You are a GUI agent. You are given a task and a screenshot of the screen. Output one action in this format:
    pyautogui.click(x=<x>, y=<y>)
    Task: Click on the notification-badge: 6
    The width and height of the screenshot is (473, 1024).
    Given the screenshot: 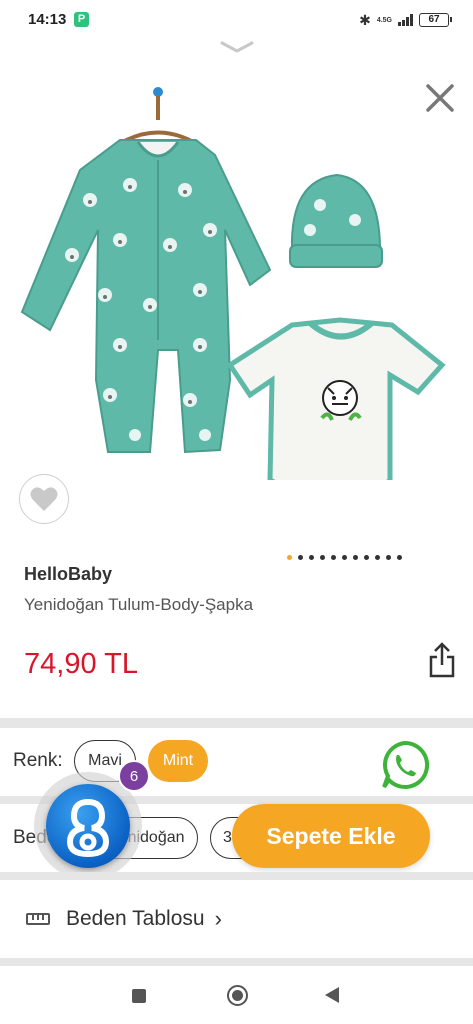 What is the action you would take?
    pyautogui.click(x=134, y=776)
    